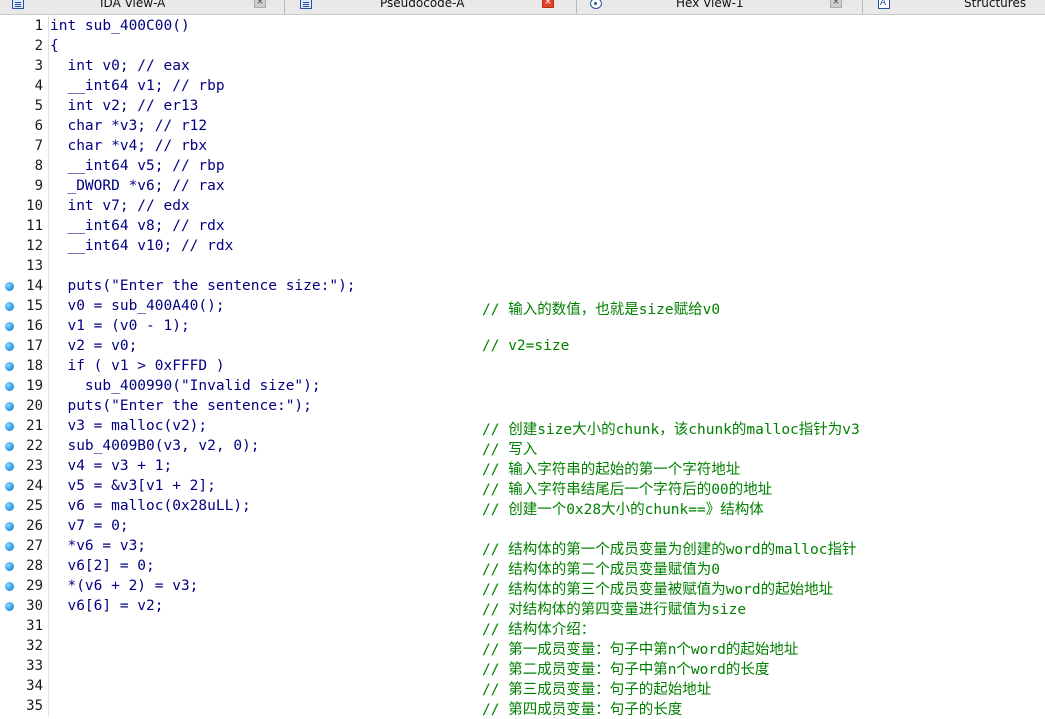 The image size is (1045, 719). Describe the element at coordinates (34, 606) in the screenshot. I see `line-number: 30` at that location.